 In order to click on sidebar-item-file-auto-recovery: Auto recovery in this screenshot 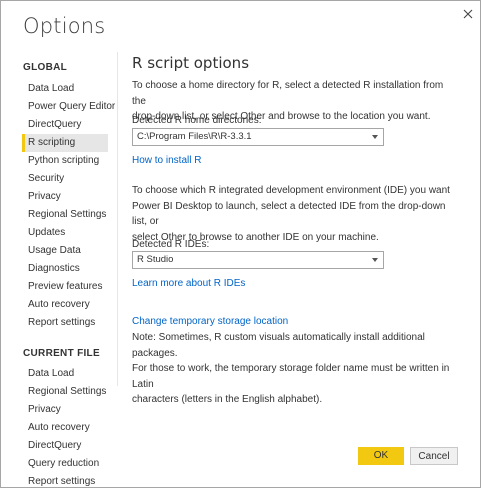, I will do `click(65, 428)`.